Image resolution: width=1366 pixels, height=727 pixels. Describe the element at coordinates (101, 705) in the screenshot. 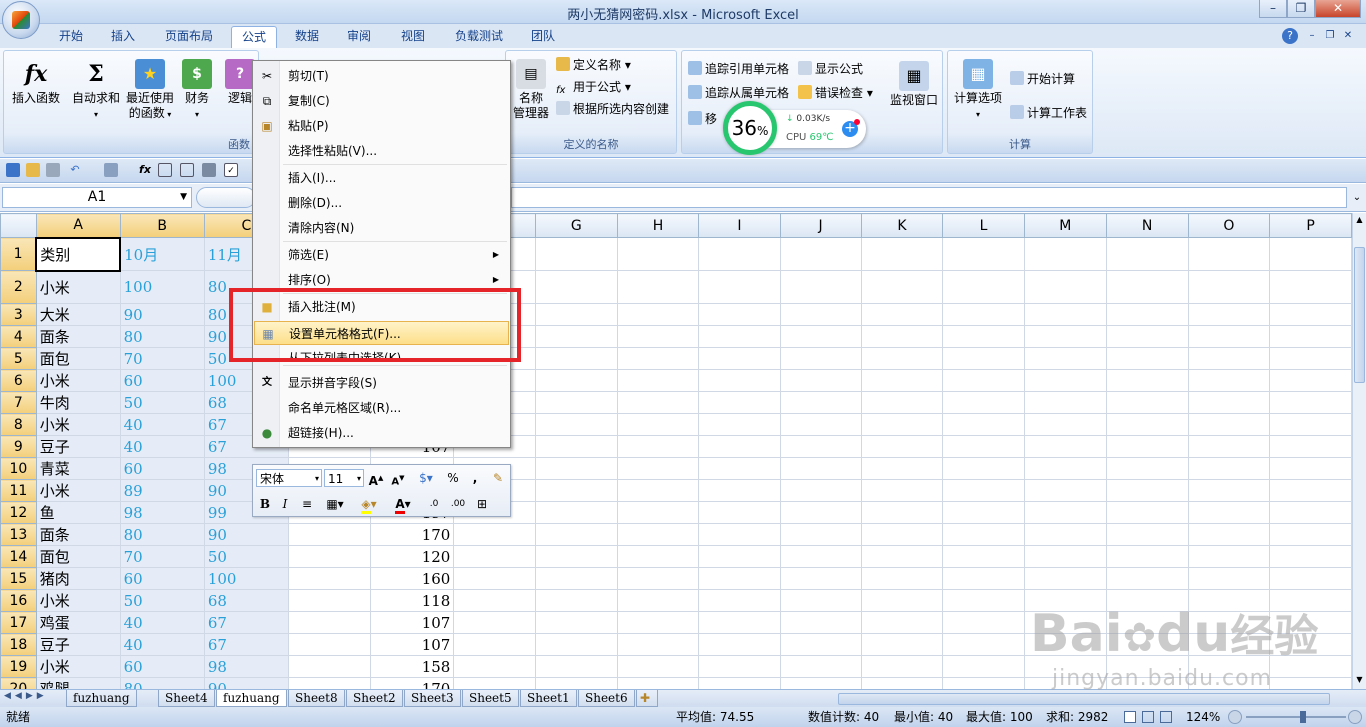

I see `sheet-tab: fuzhuang (3)` at that location.